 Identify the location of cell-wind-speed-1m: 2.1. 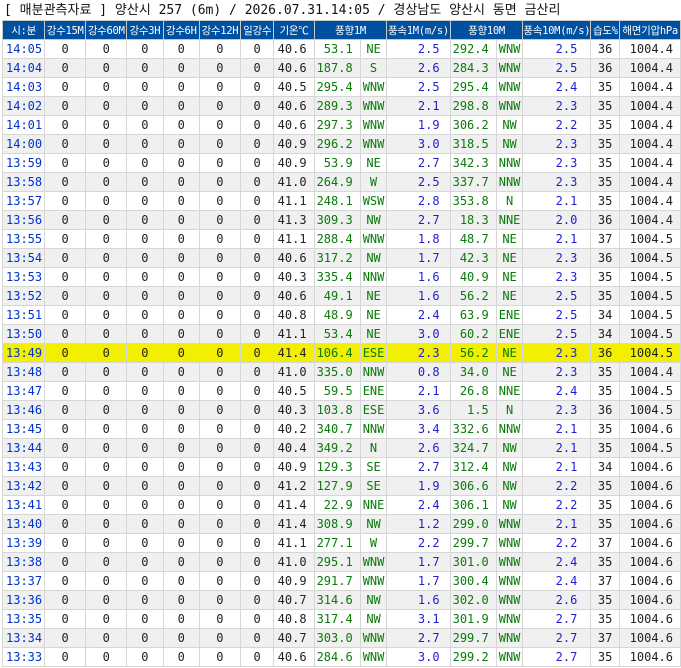
(418, 391).